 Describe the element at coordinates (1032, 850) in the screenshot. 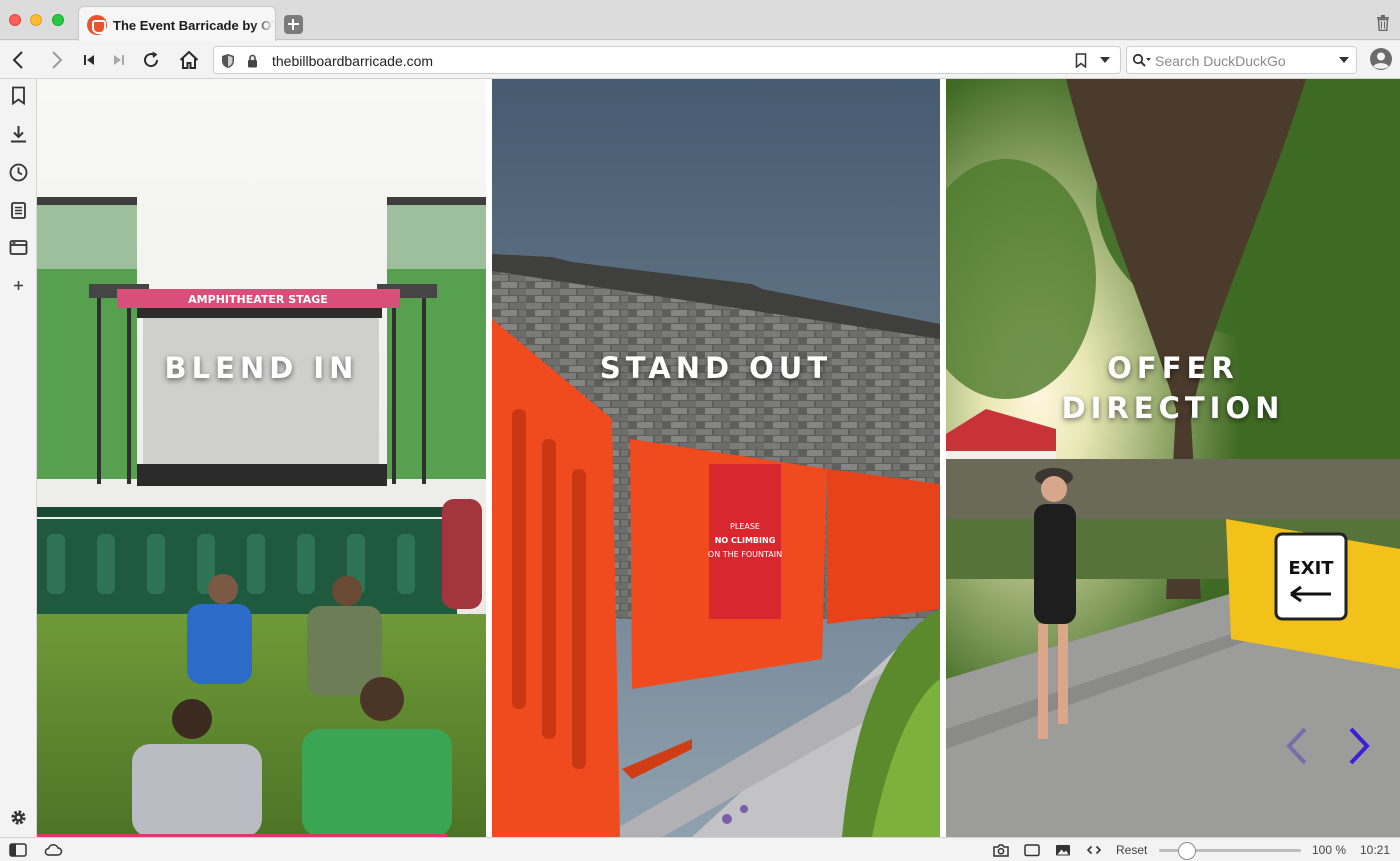

I see `tile-view-icon` at that location.